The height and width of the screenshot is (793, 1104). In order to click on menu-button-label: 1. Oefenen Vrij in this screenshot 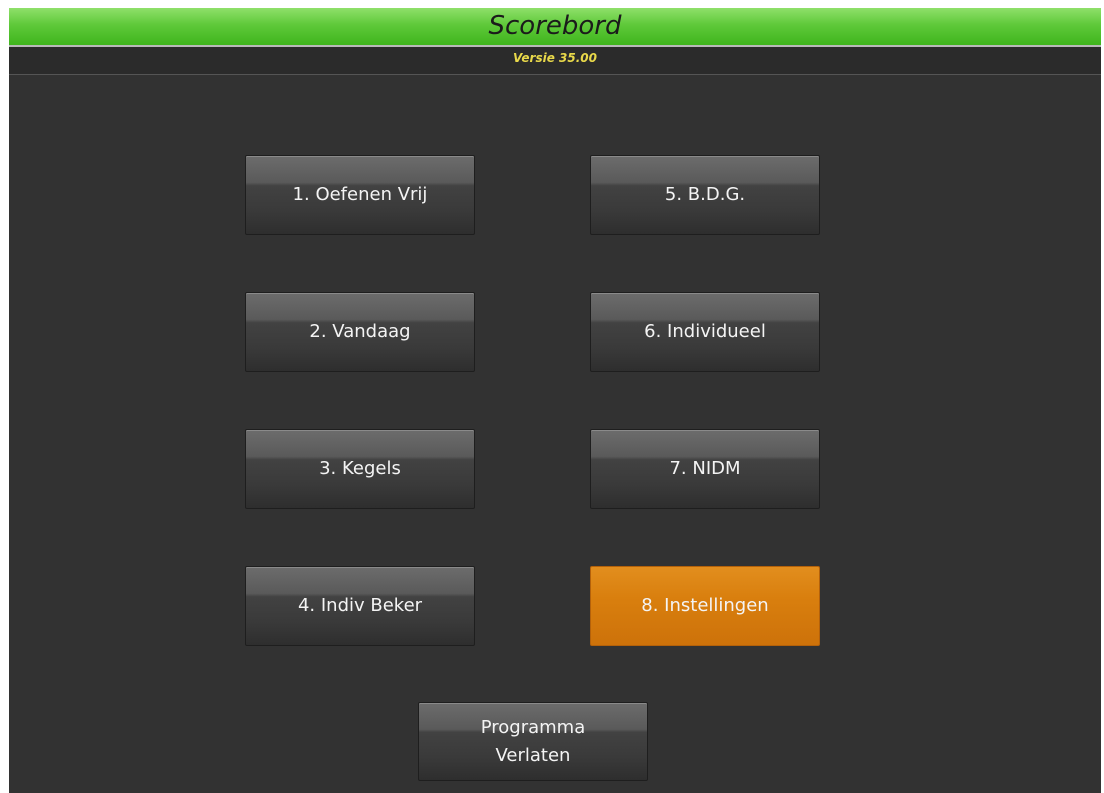, I will do `click(360, 194)`.